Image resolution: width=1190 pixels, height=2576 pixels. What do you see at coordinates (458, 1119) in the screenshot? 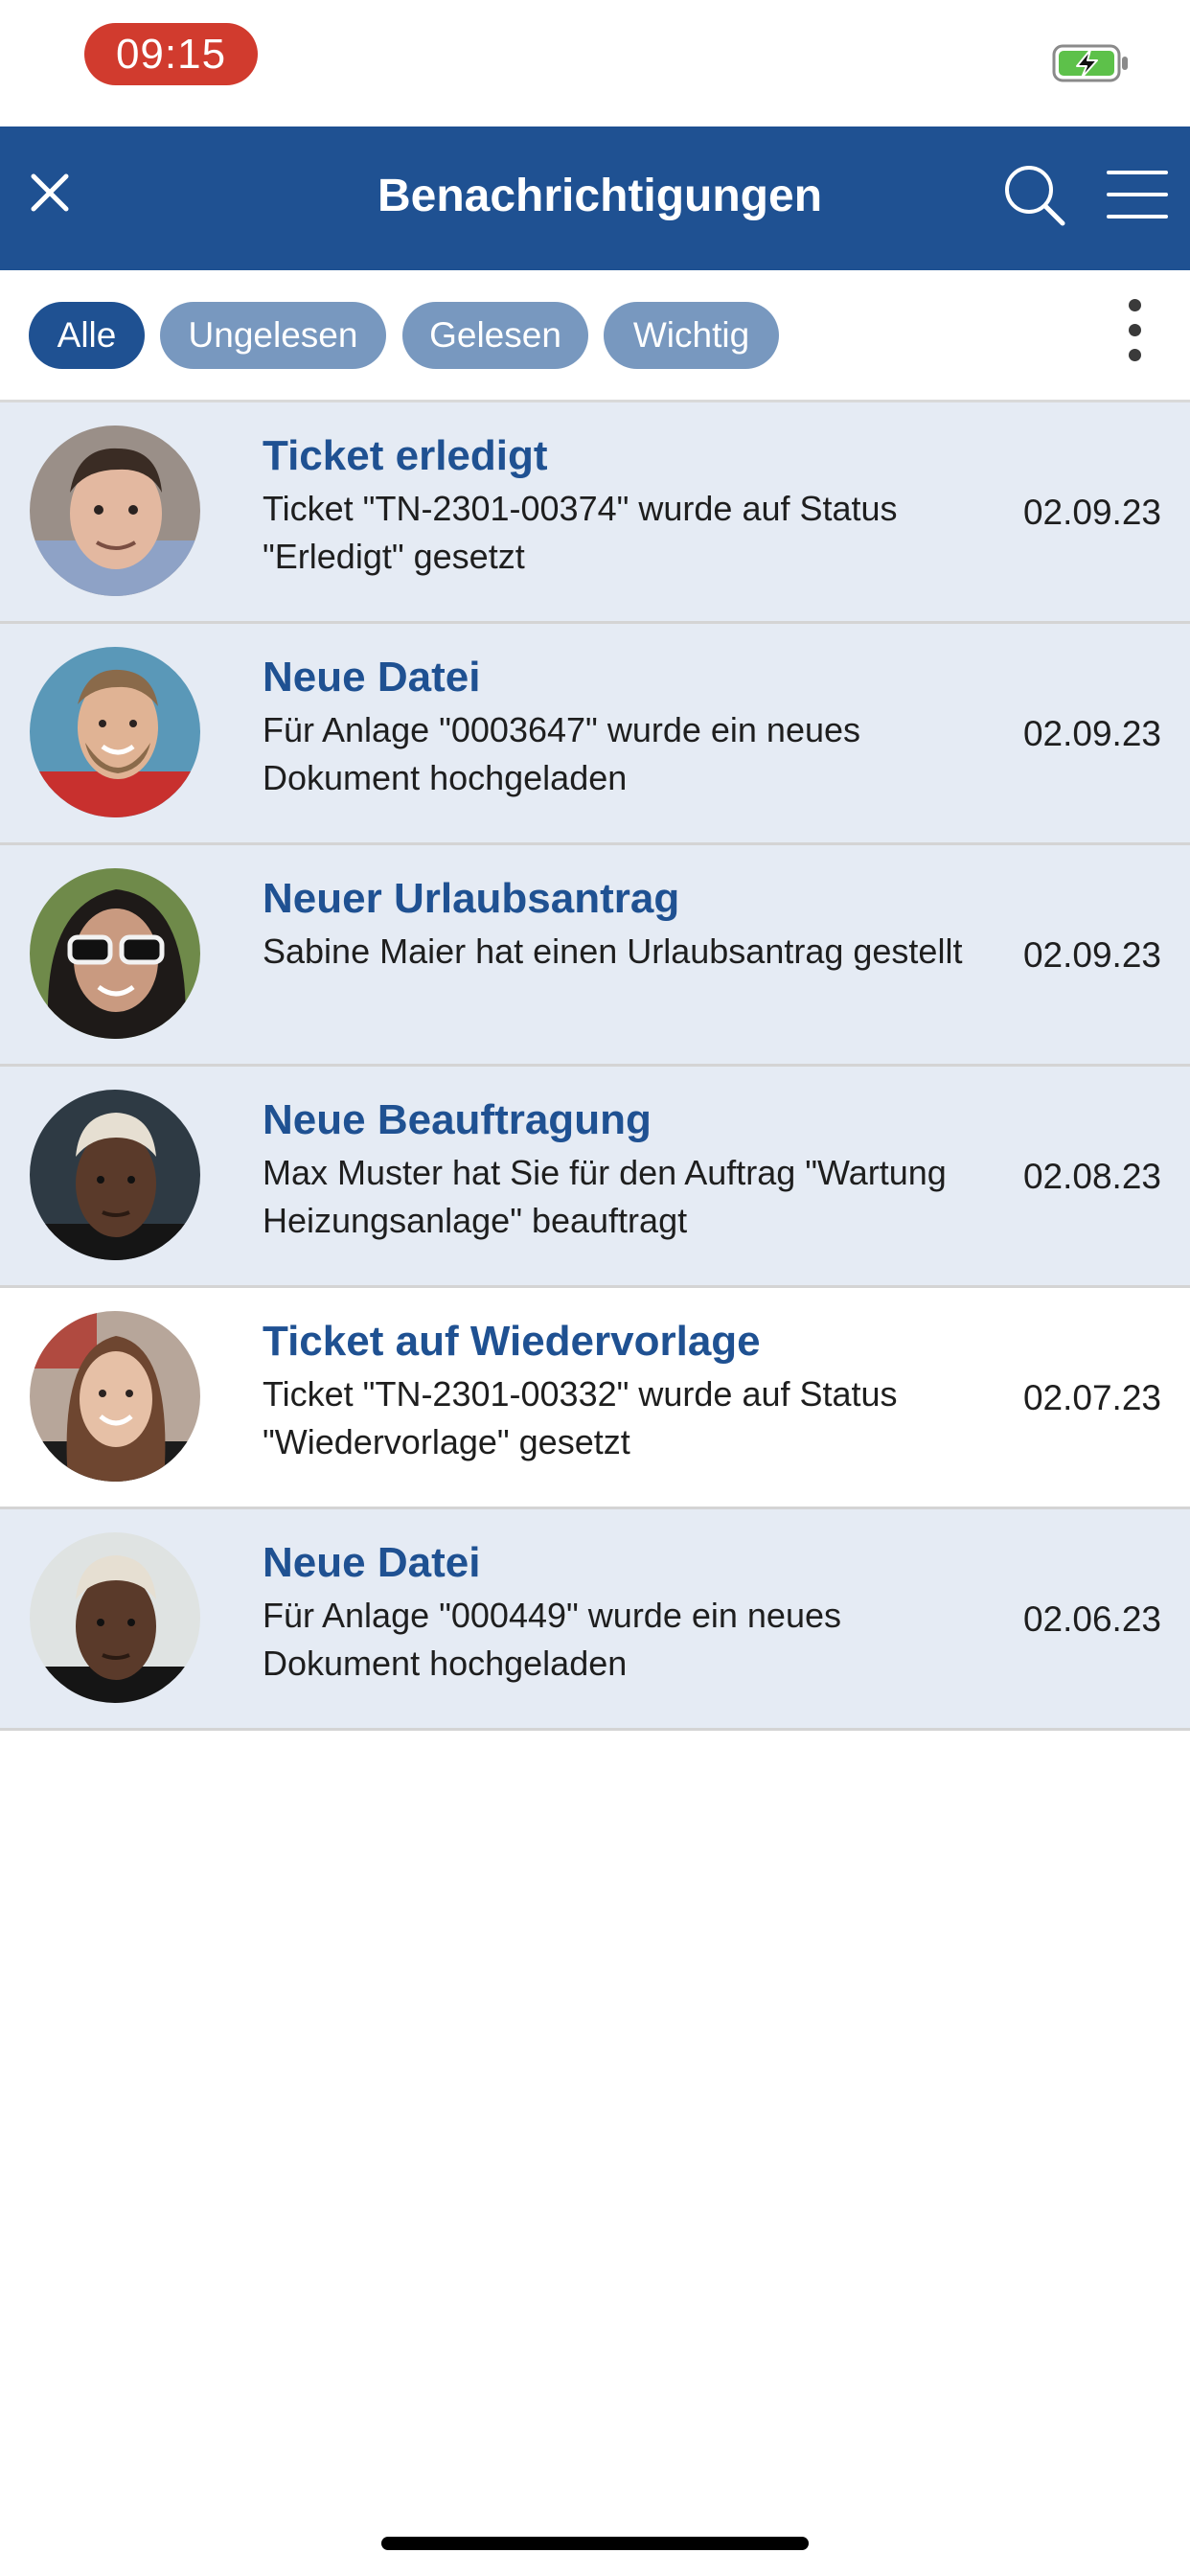
I see `notification-title: Neue Beauftragung` at bounding box center [458, 1119].